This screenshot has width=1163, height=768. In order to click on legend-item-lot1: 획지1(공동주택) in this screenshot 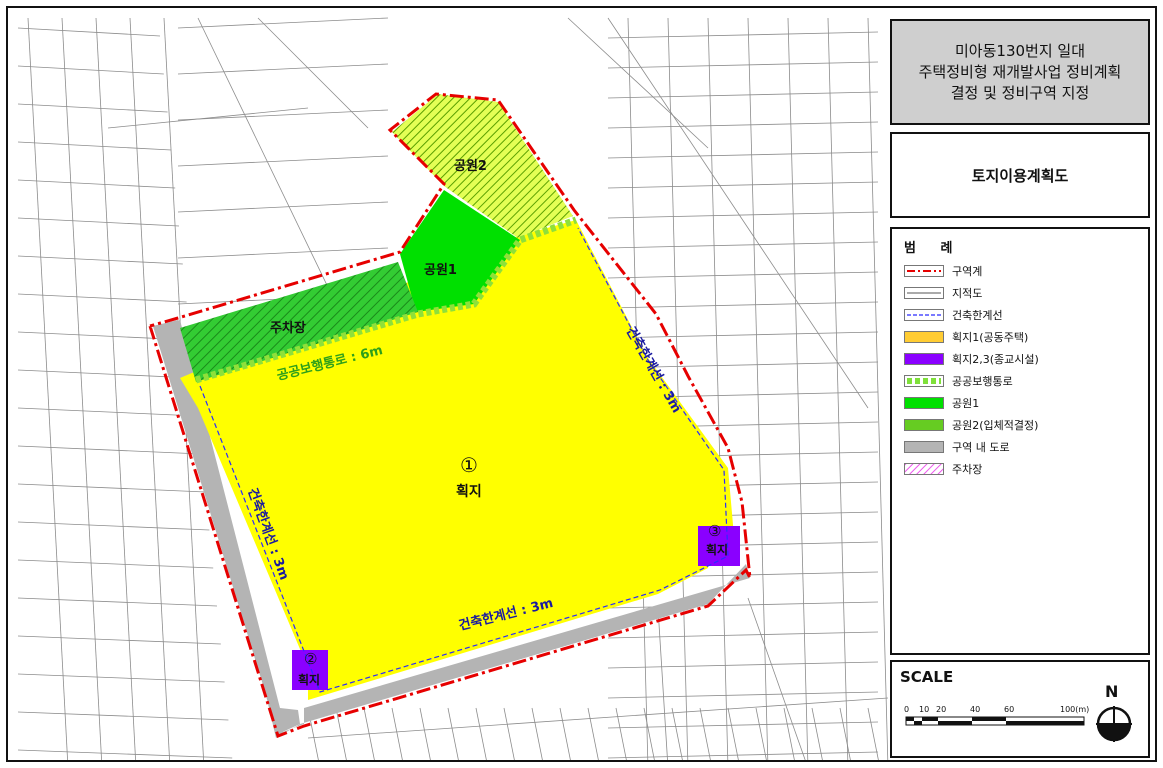, I will do `click(966, 337)`.